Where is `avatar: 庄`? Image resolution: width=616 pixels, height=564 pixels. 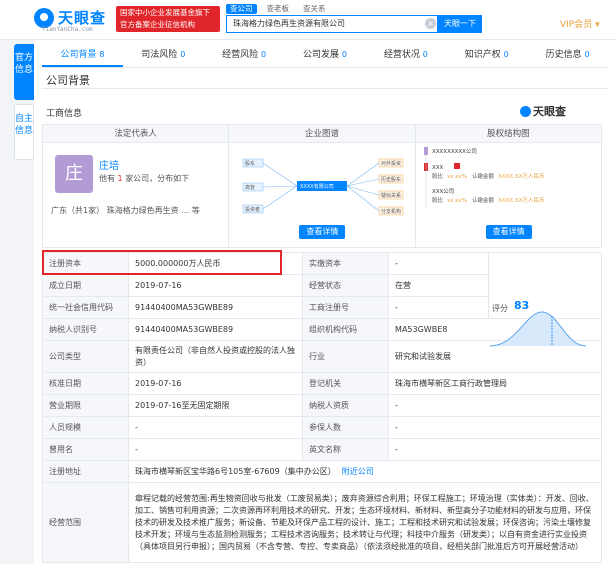 avatar: 庄 is located at coordinates (74, 174).